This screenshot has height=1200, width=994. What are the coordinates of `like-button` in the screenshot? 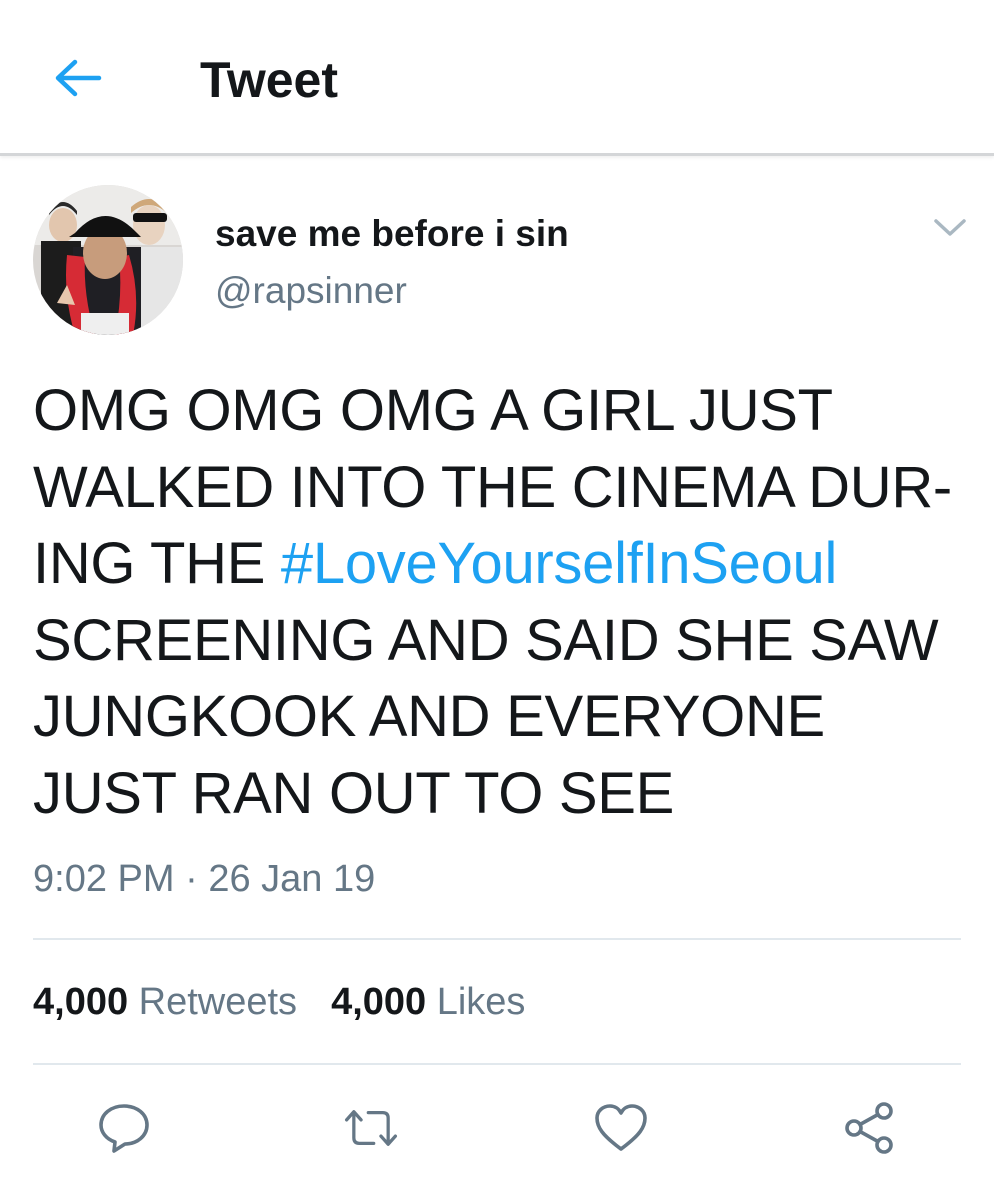 It's located at (621, 1128).